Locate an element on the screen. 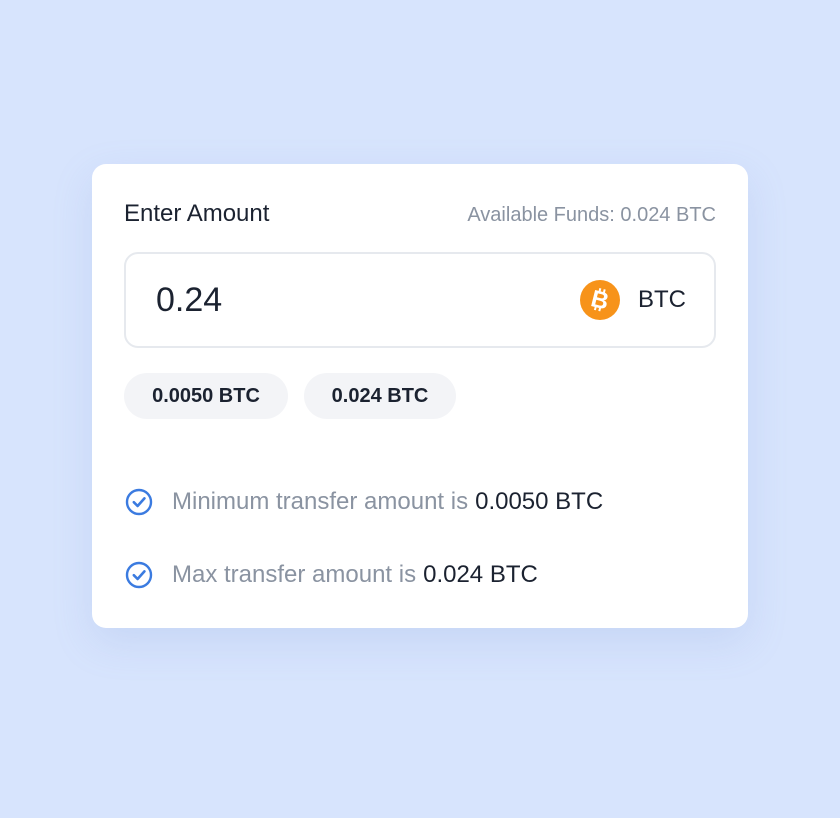 This screenshot has width=840, height=818. max-transfer-value: 0.024 BTC is located at coordinates (480, 574).